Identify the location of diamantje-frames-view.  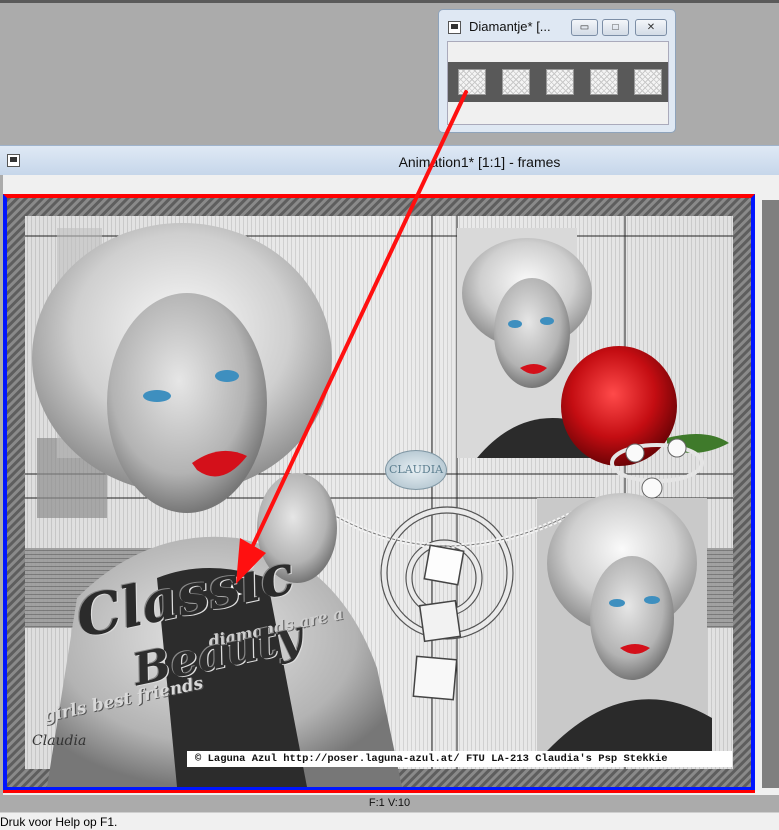
(558, 83).